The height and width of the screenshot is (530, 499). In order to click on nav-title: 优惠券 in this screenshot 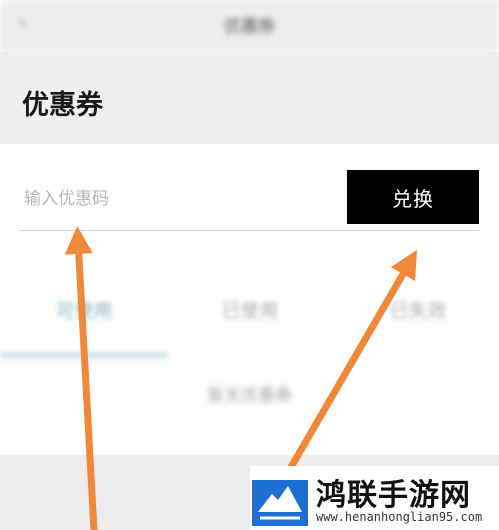, I will do `click(249, 27)`.